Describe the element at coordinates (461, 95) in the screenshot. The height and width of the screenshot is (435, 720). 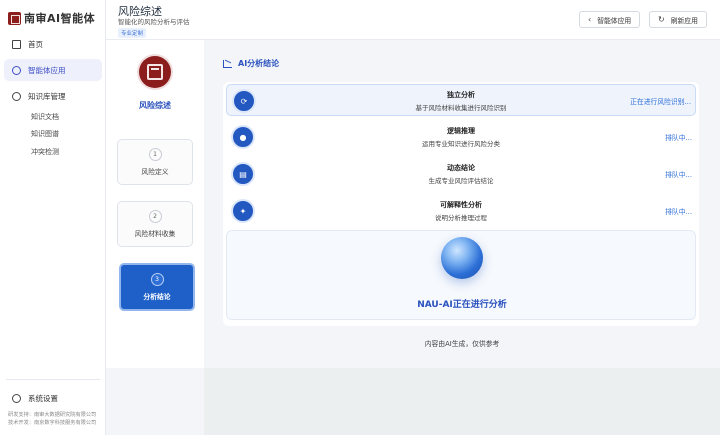
I see `row-title: 独立分析` at that location.